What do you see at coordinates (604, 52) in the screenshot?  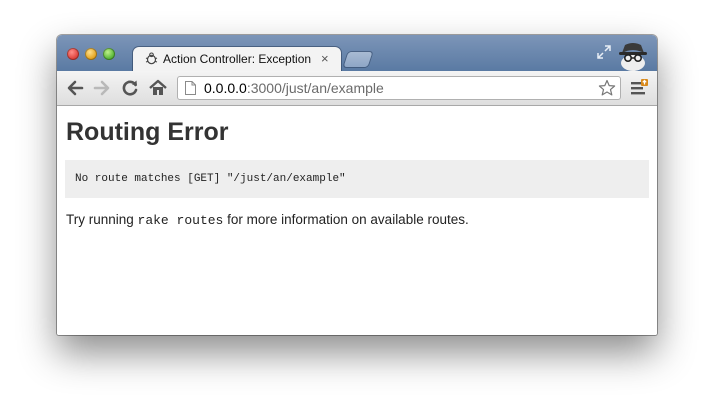 I see `fullscreen-icon` at bounding box center [604, 52].